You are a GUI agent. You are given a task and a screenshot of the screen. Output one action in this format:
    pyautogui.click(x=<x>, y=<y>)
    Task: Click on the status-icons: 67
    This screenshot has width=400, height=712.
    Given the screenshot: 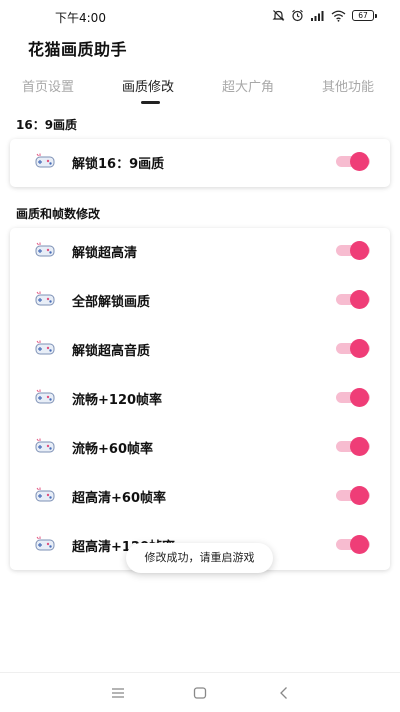 What is the action you would take?
    pyautogui.click(x=324, y=15)
    